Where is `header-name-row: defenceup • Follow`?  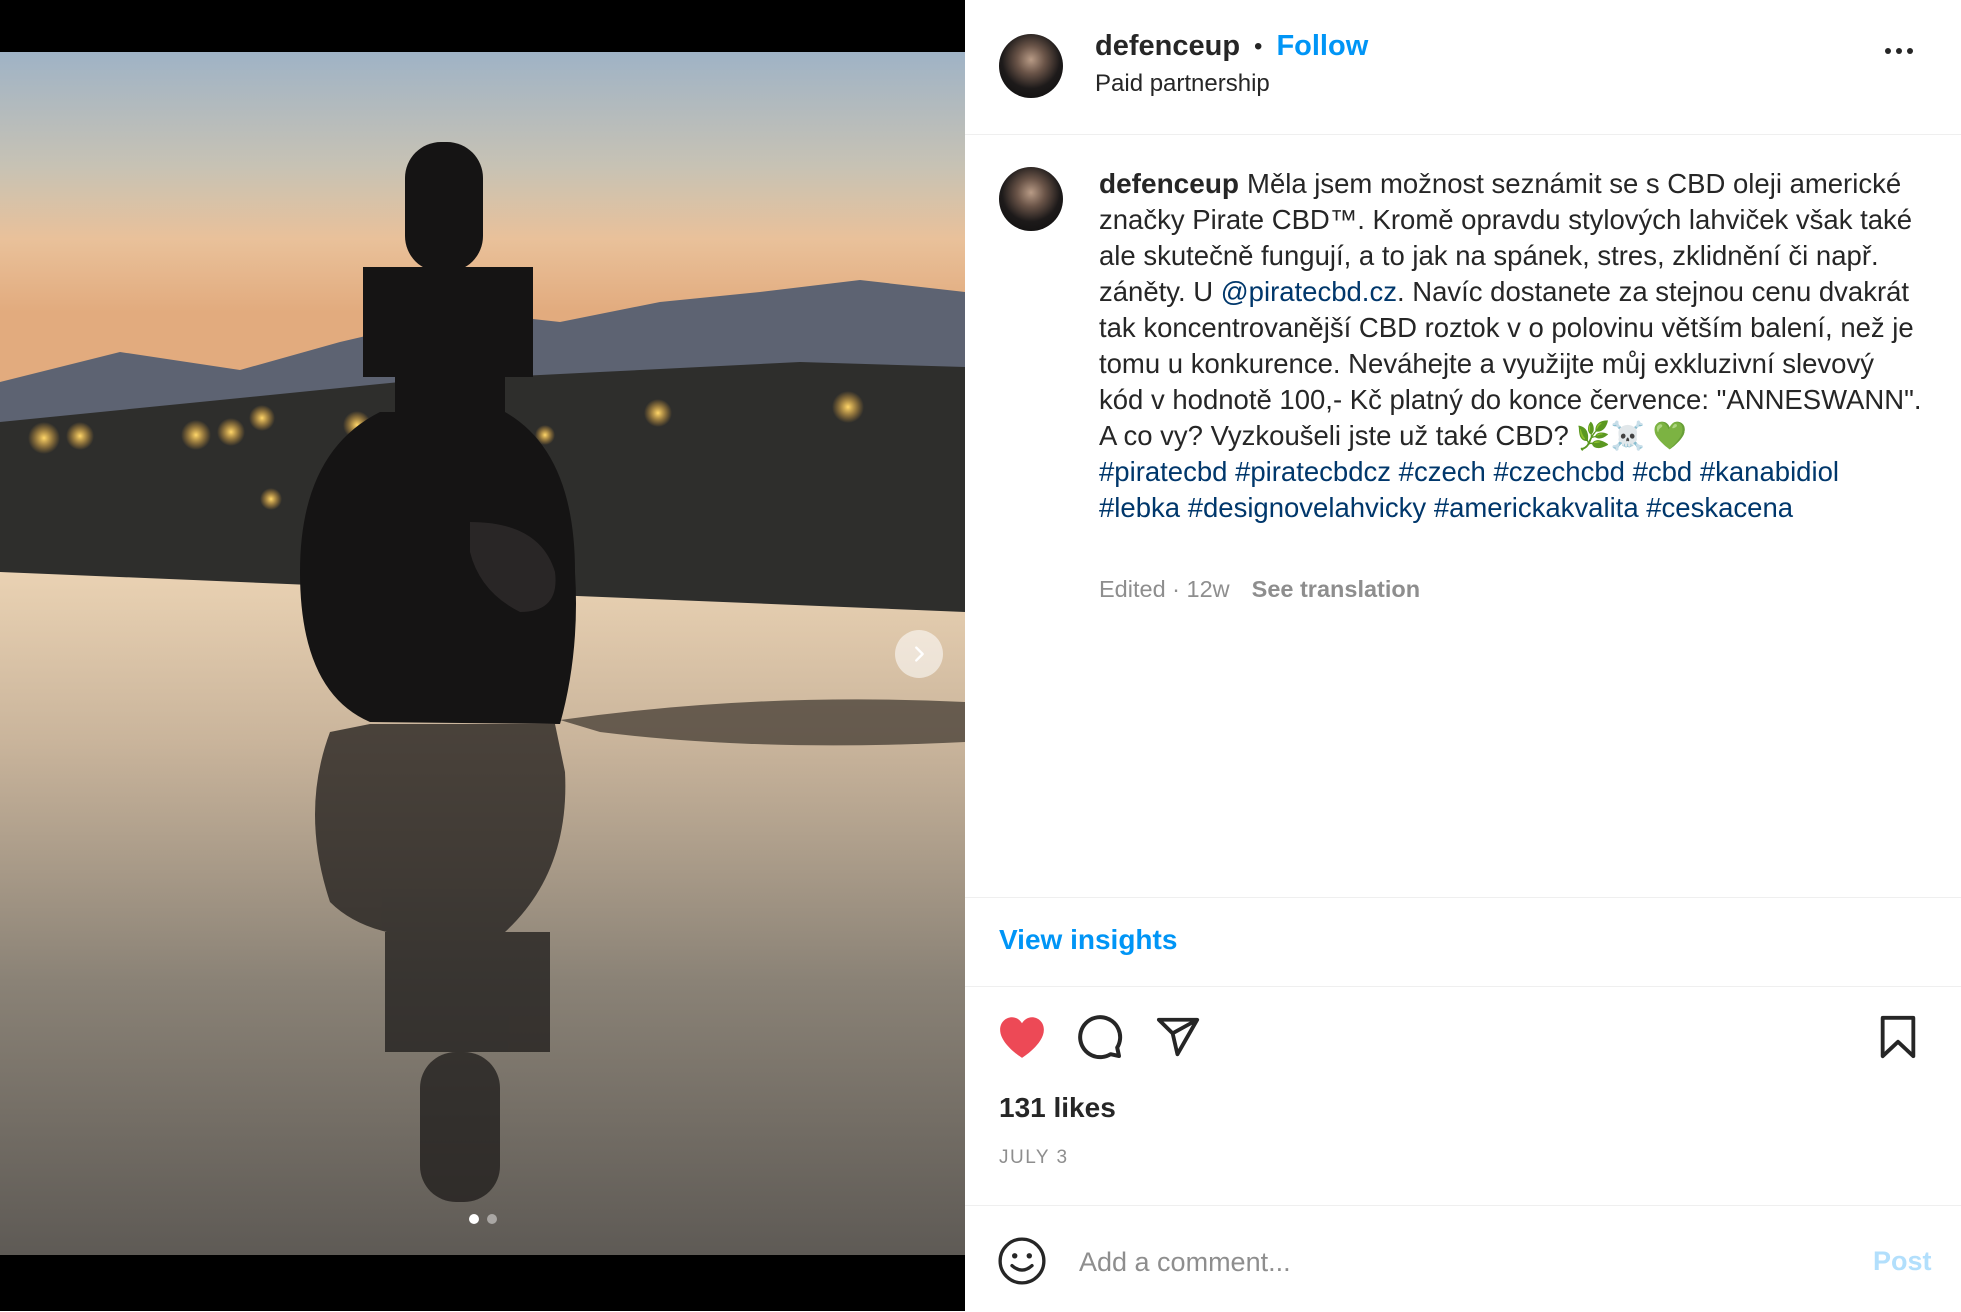
header-name-row: defenceup • Follow is located at coordinates (1231, 46).